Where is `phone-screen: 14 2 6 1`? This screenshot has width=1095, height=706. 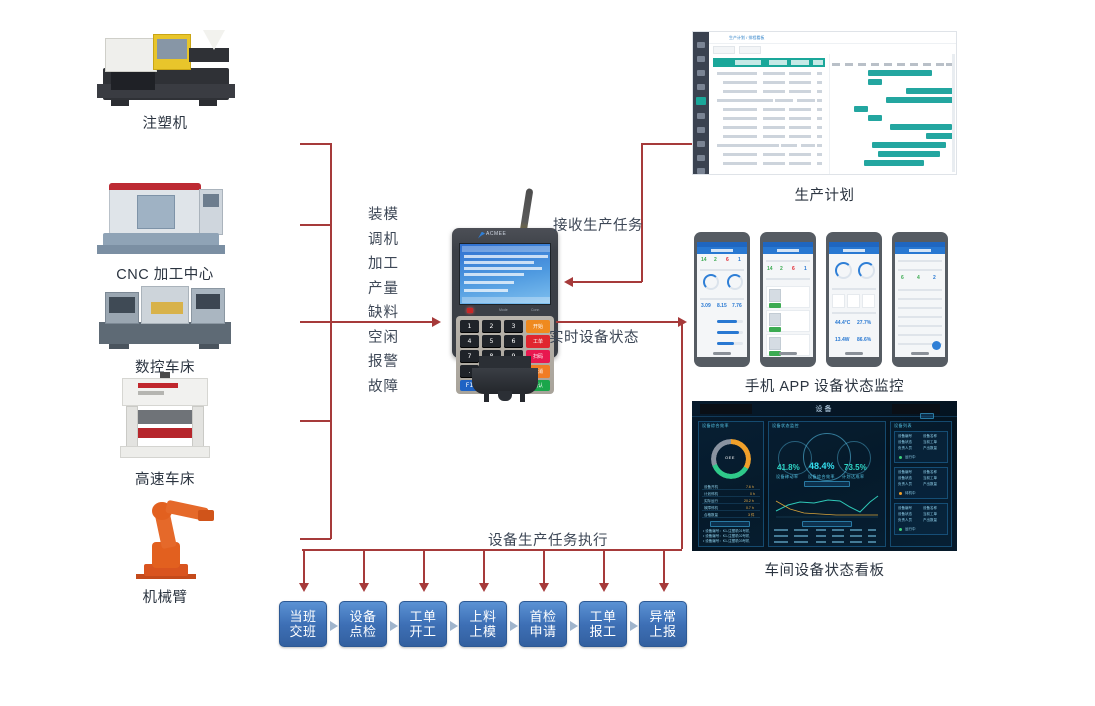 phone-screen: 14 2 6 1 is located at coordinates (788, 299).